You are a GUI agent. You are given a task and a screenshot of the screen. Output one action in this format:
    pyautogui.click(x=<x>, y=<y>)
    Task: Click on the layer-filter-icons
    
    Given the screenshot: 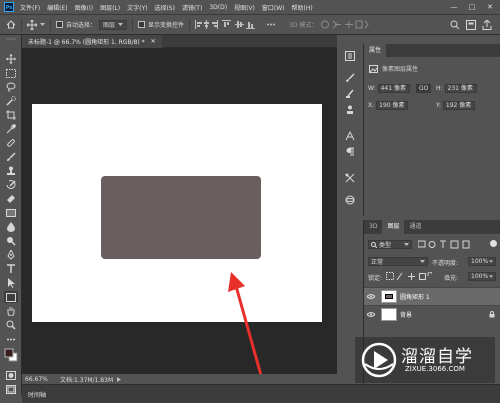 What is the action you would take?
    pyautogui.click(x=451, y=244)
    